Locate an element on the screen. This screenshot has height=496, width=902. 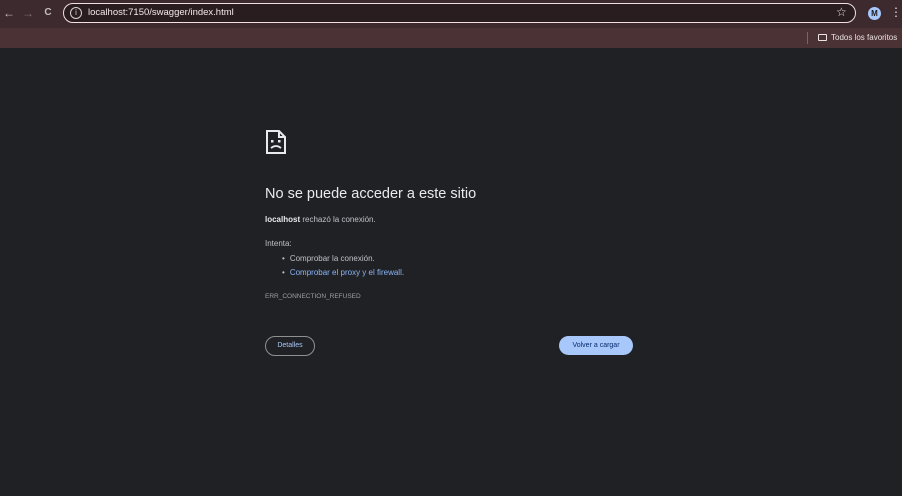
all-bookmarks-folder: Todos los favoritos is located at coordinates (860, 39).